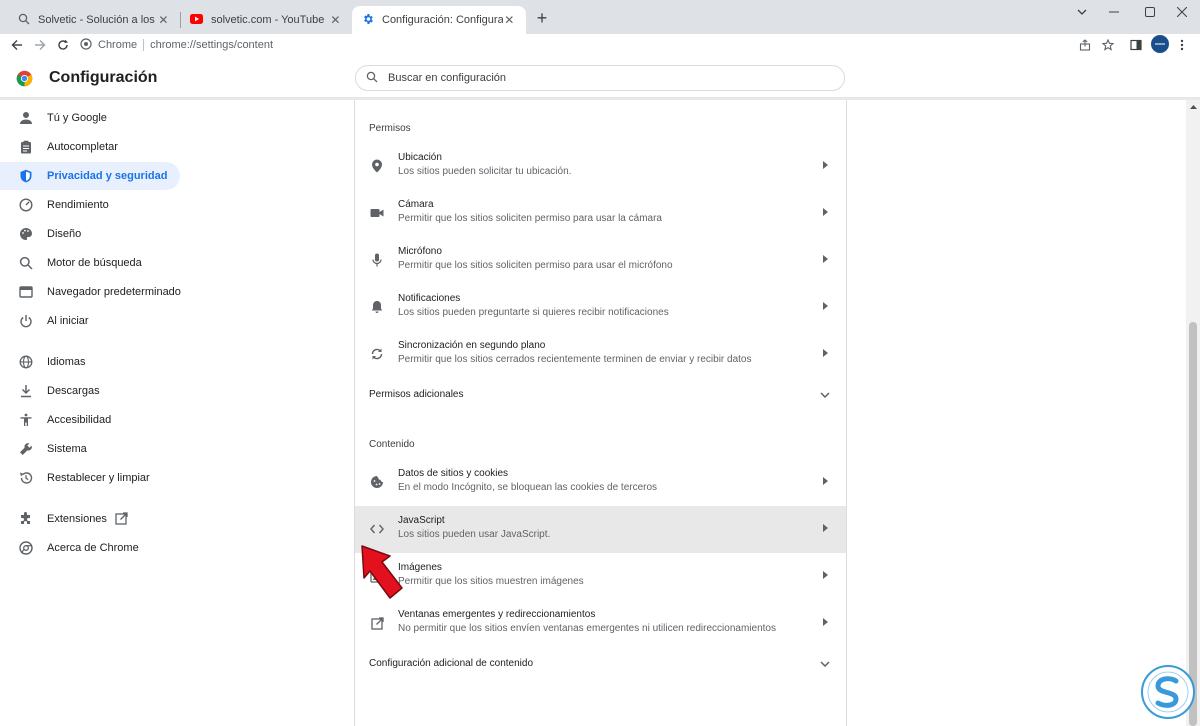 The image size is (1200, 726). What do you see at coordinates (1182, 12) in the screenshot?
I see `window-close-icon` at bounding box center [1182, 12].